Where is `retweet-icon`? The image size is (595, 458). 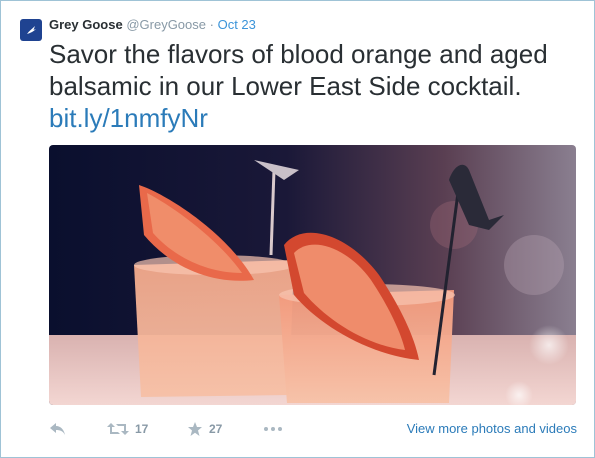 retweet-icon is located at coordinates (118, 429).